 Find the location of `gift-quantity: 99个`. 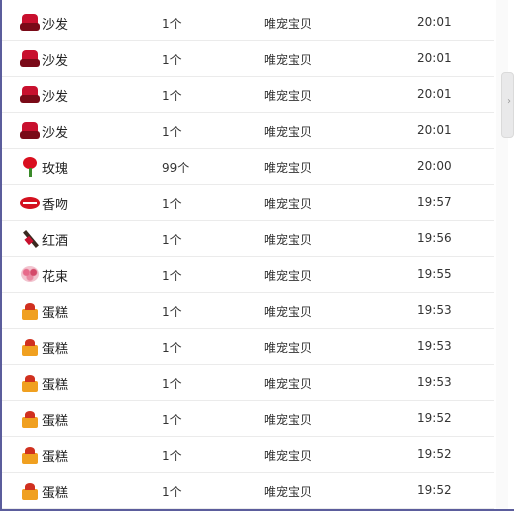

gift-quantity: 99个 is located at coordinates (176, 168).